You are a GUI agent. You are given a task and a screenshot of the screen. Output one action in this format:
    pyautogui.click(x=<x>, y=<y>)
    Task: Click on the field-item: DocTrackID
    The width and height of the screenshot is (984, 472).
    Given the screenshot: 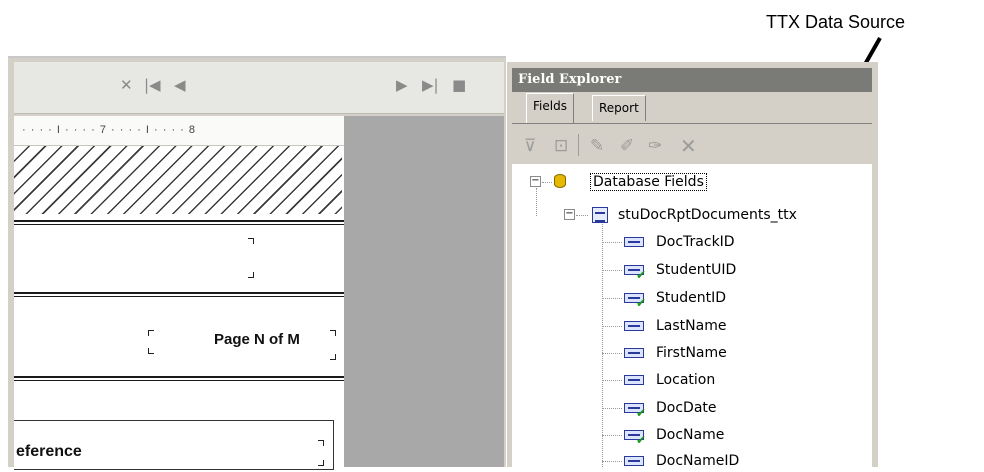 What is the action you would take?
    pyautogui.click(x=695, y=242)
    